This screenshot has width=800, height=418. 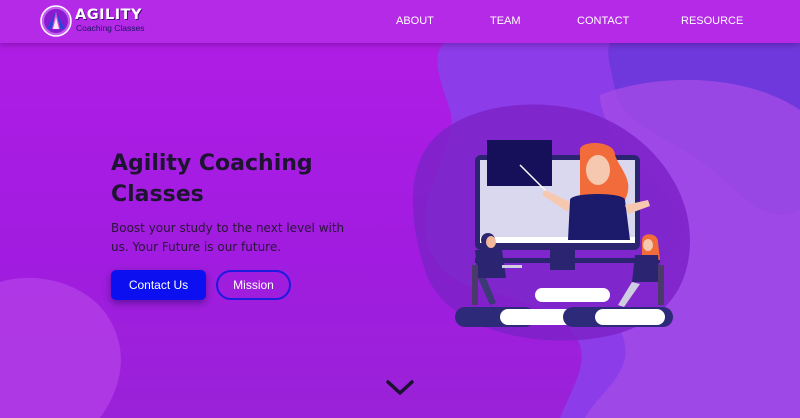 I want to click on brand-name: AGILITY, so click(x=108, y=15).